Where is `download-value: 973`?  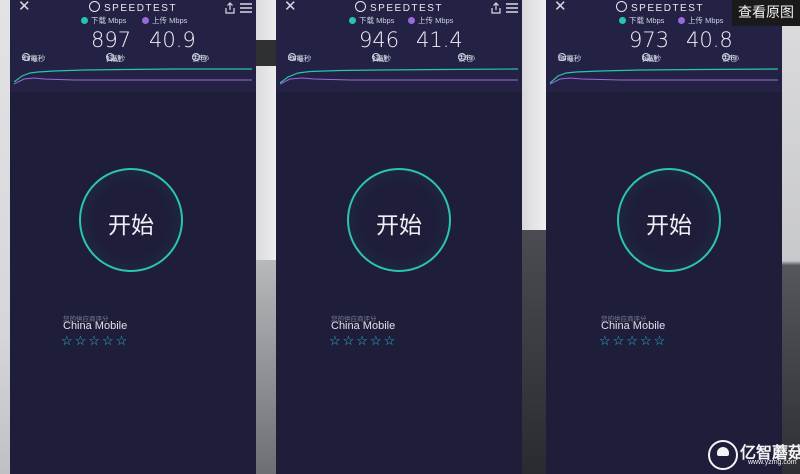 download-value: 973 is located at coordinates (649, 40).